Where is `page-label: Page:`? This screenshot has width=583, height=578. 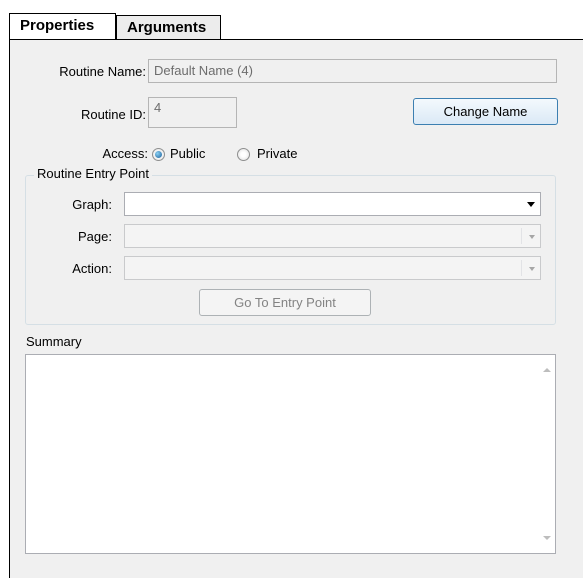
page-label: Page: is located at coordinates (95, 236).